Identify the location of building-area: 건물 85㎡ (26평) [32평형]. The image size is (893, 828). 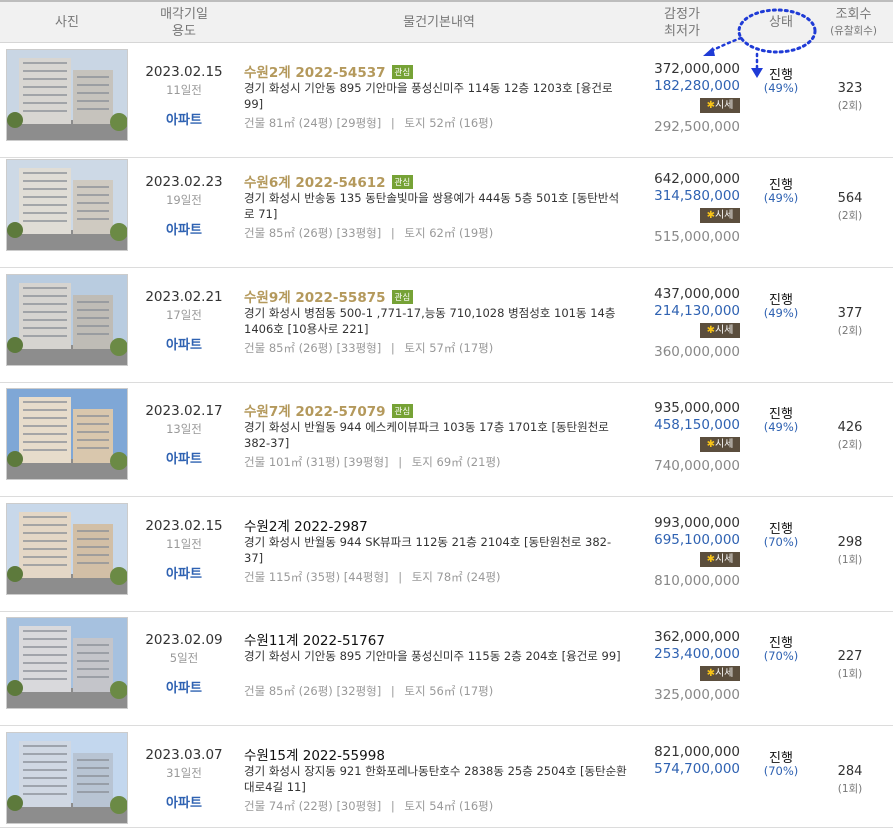
(313, 691).